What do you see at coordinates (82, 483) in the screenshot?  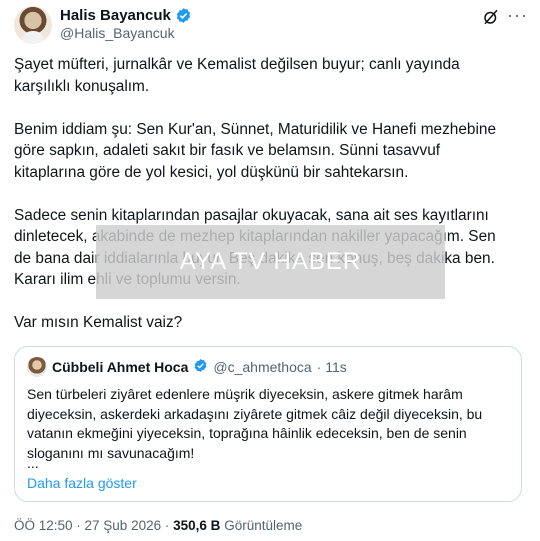 I see `show-more-link: Daha fazla göster` at bounding box center [82, 483].